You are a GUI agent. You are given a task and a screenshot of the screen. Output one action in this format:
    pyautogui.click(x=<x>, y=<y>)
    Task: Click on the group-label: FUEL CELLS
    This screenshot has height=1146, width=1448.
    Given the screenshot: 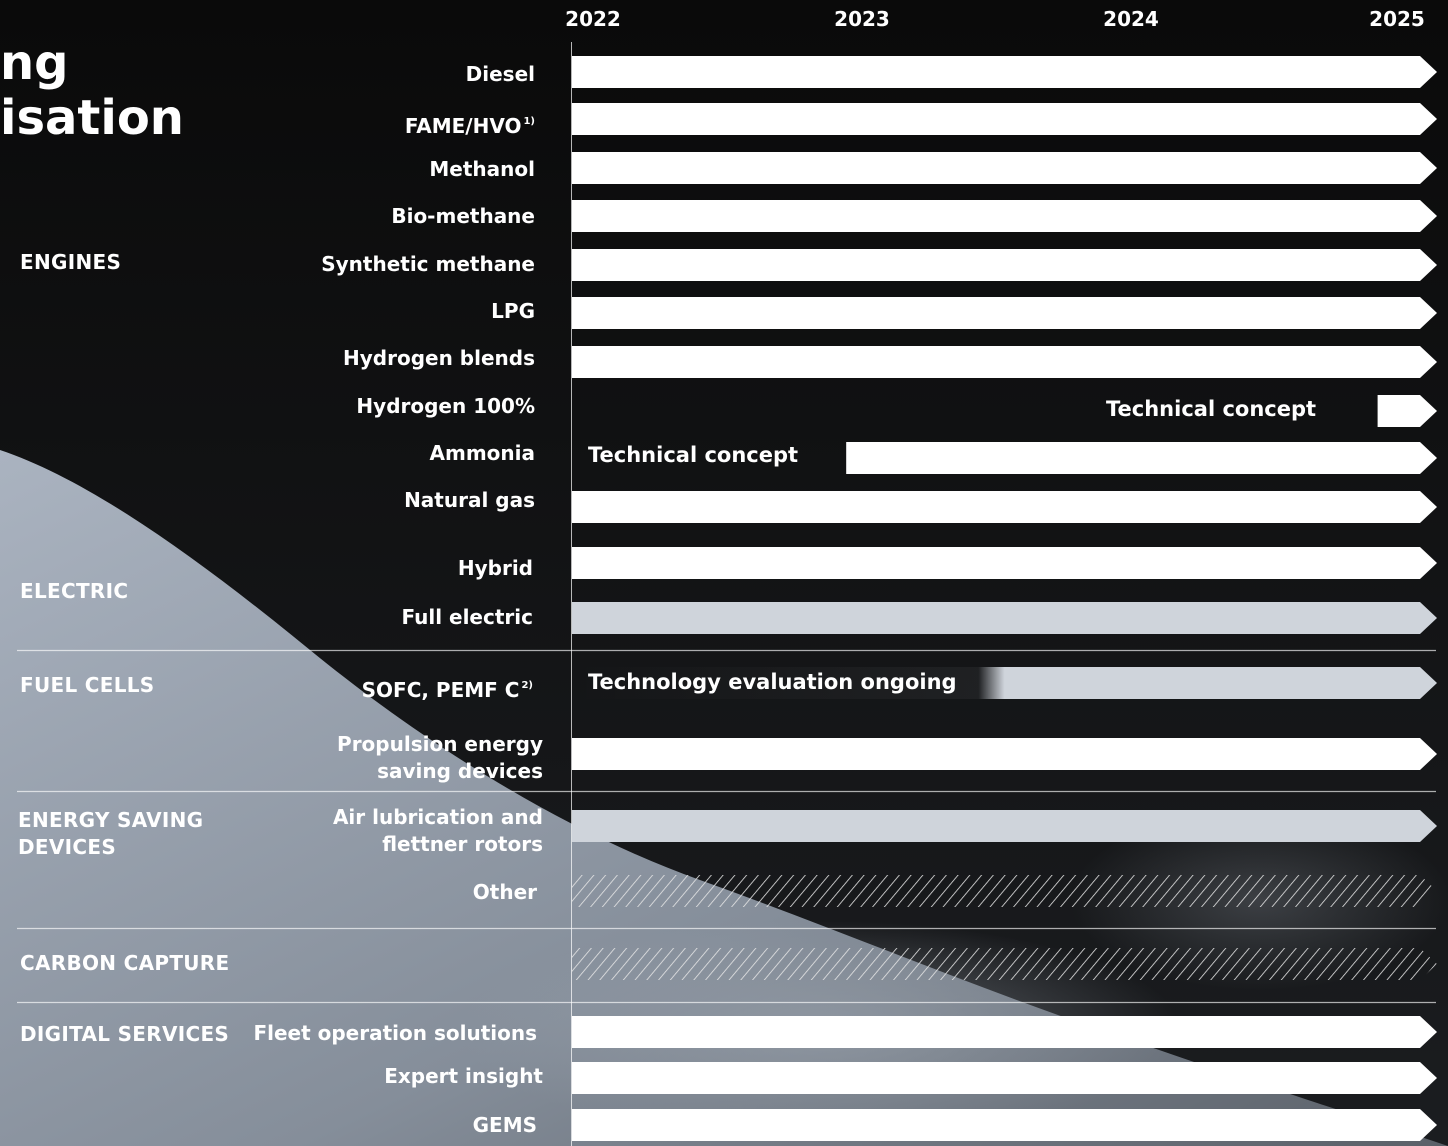 What is the action you would take?
    pyautogui.click(x=87, y=685)
    